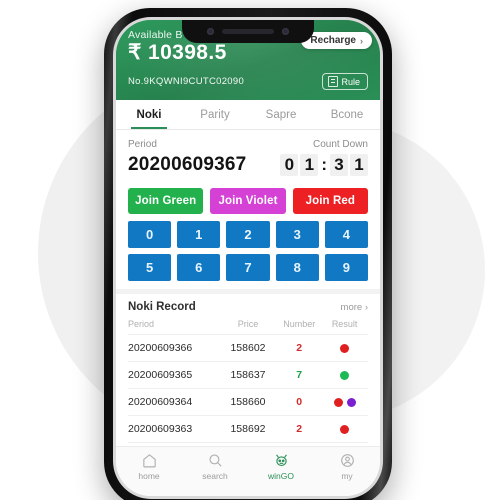  I want to click on account-row: No.9KQWNI9CUTC02090 Rule, so click(248, 82).